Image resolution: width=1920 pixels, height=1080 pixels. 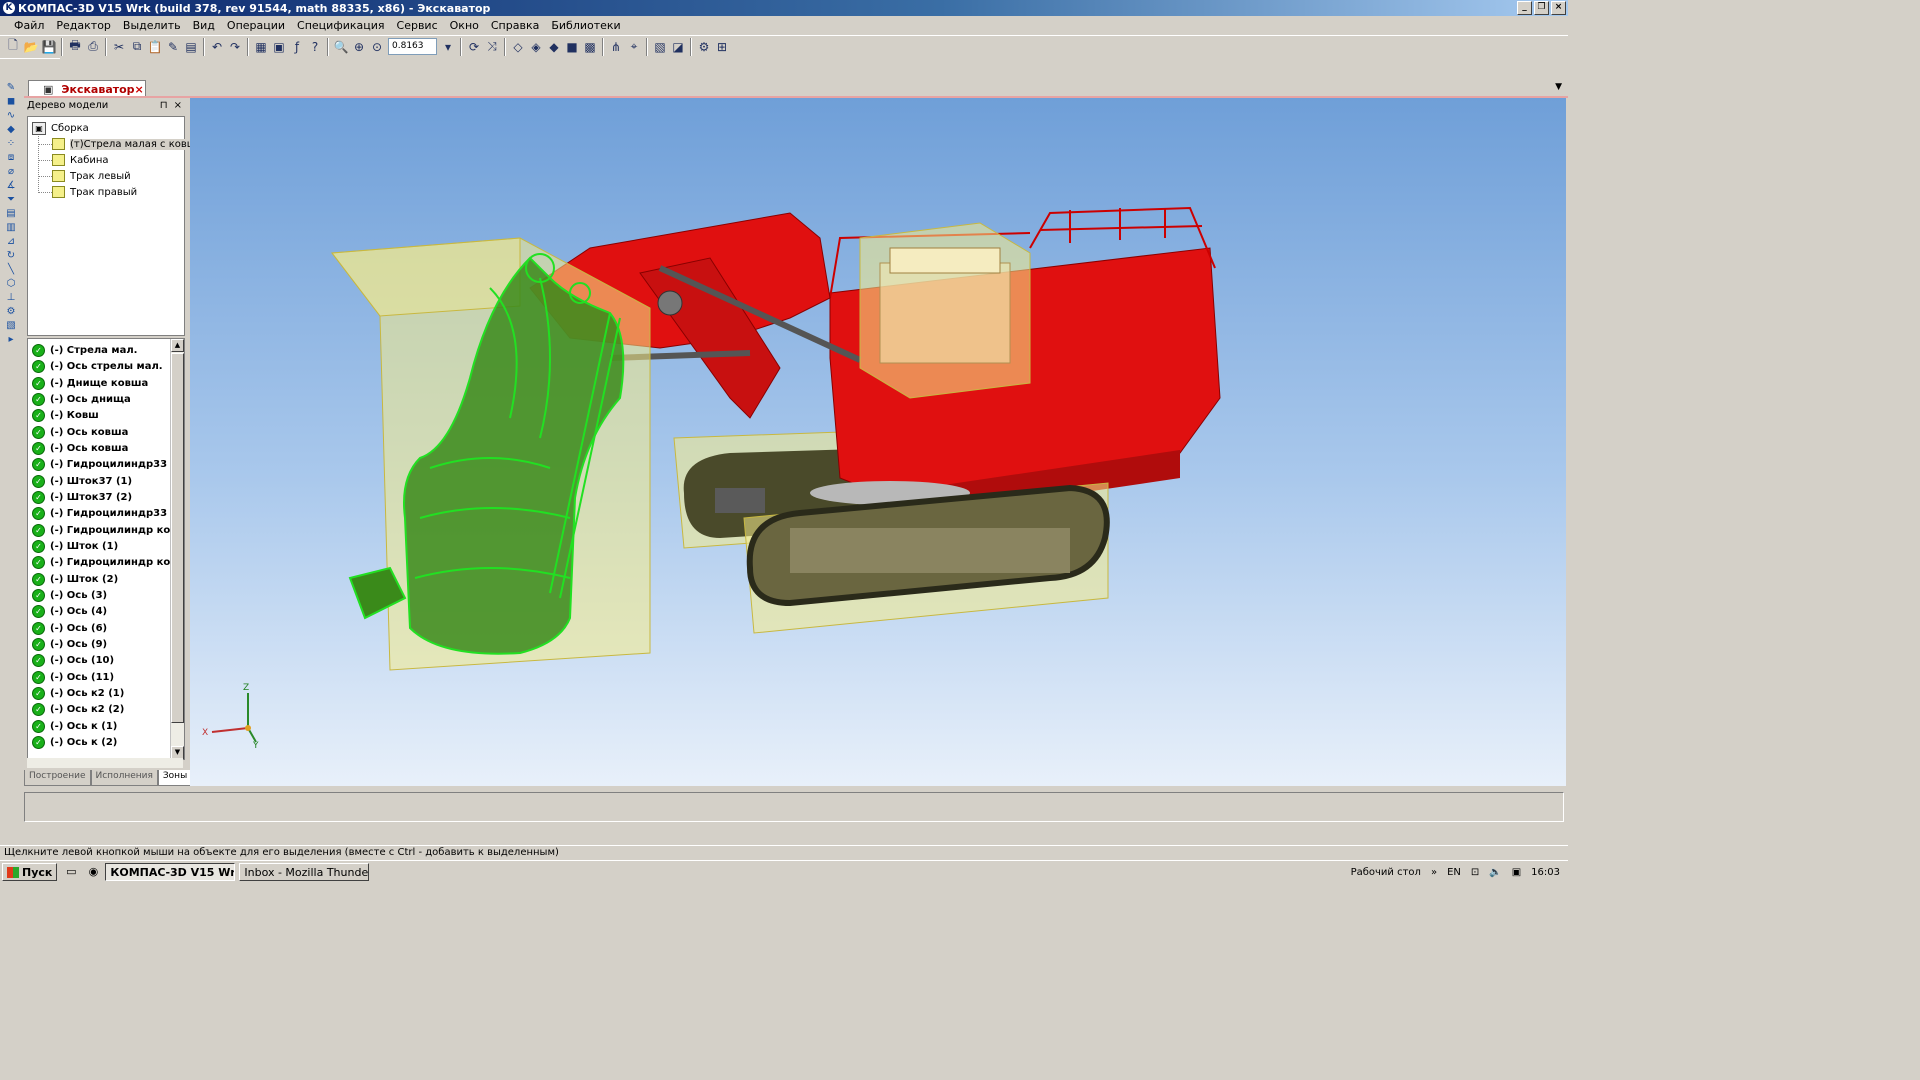 What do you see at coordinates (11, 185) in the screenshot?
I see `dimension-icon: ∡` at bounding box center [11, 185].